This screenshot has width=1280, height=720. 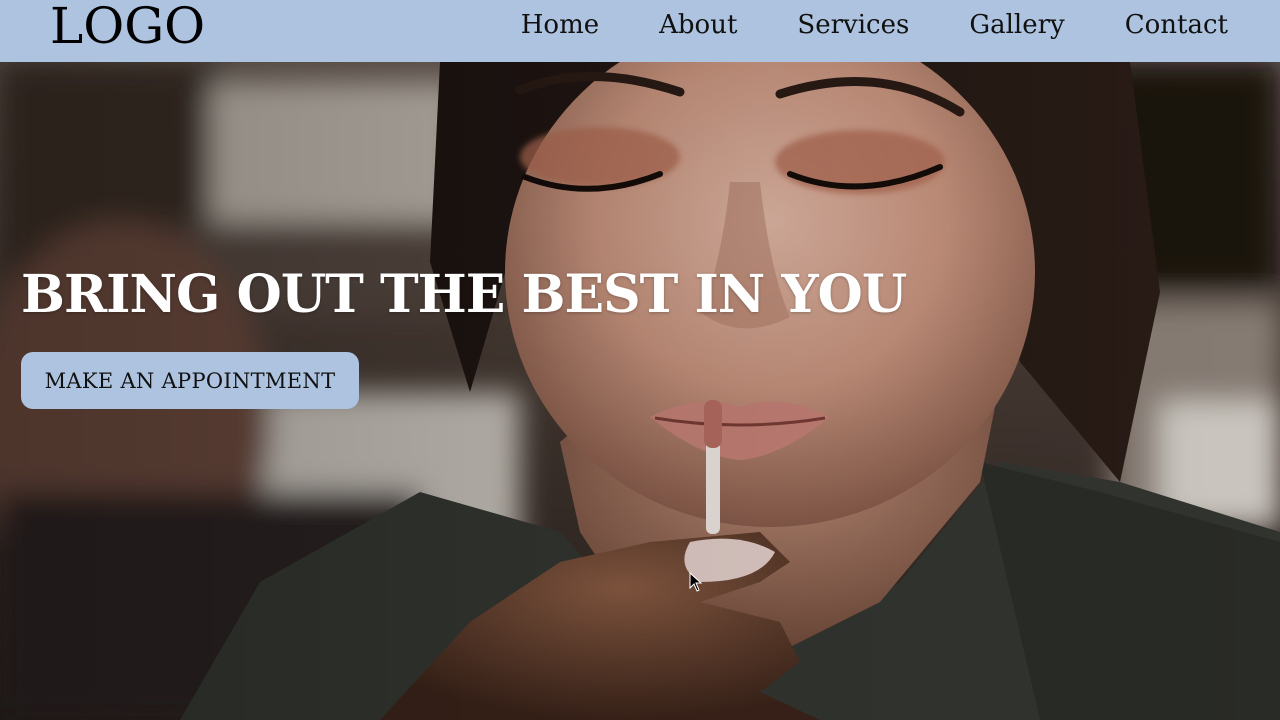 I want to click on main-nav: Home About Services Gallery Contact, so click(x=874, y=25).